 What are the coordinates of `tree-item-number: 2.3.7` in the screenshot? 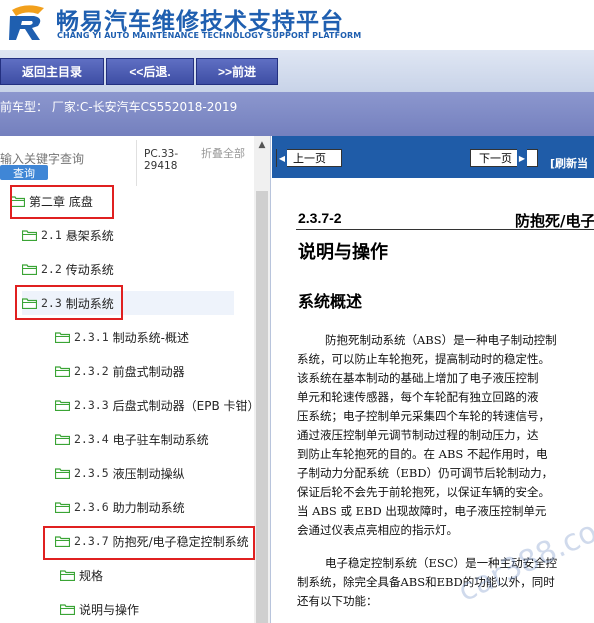 It's located at (91, 541).